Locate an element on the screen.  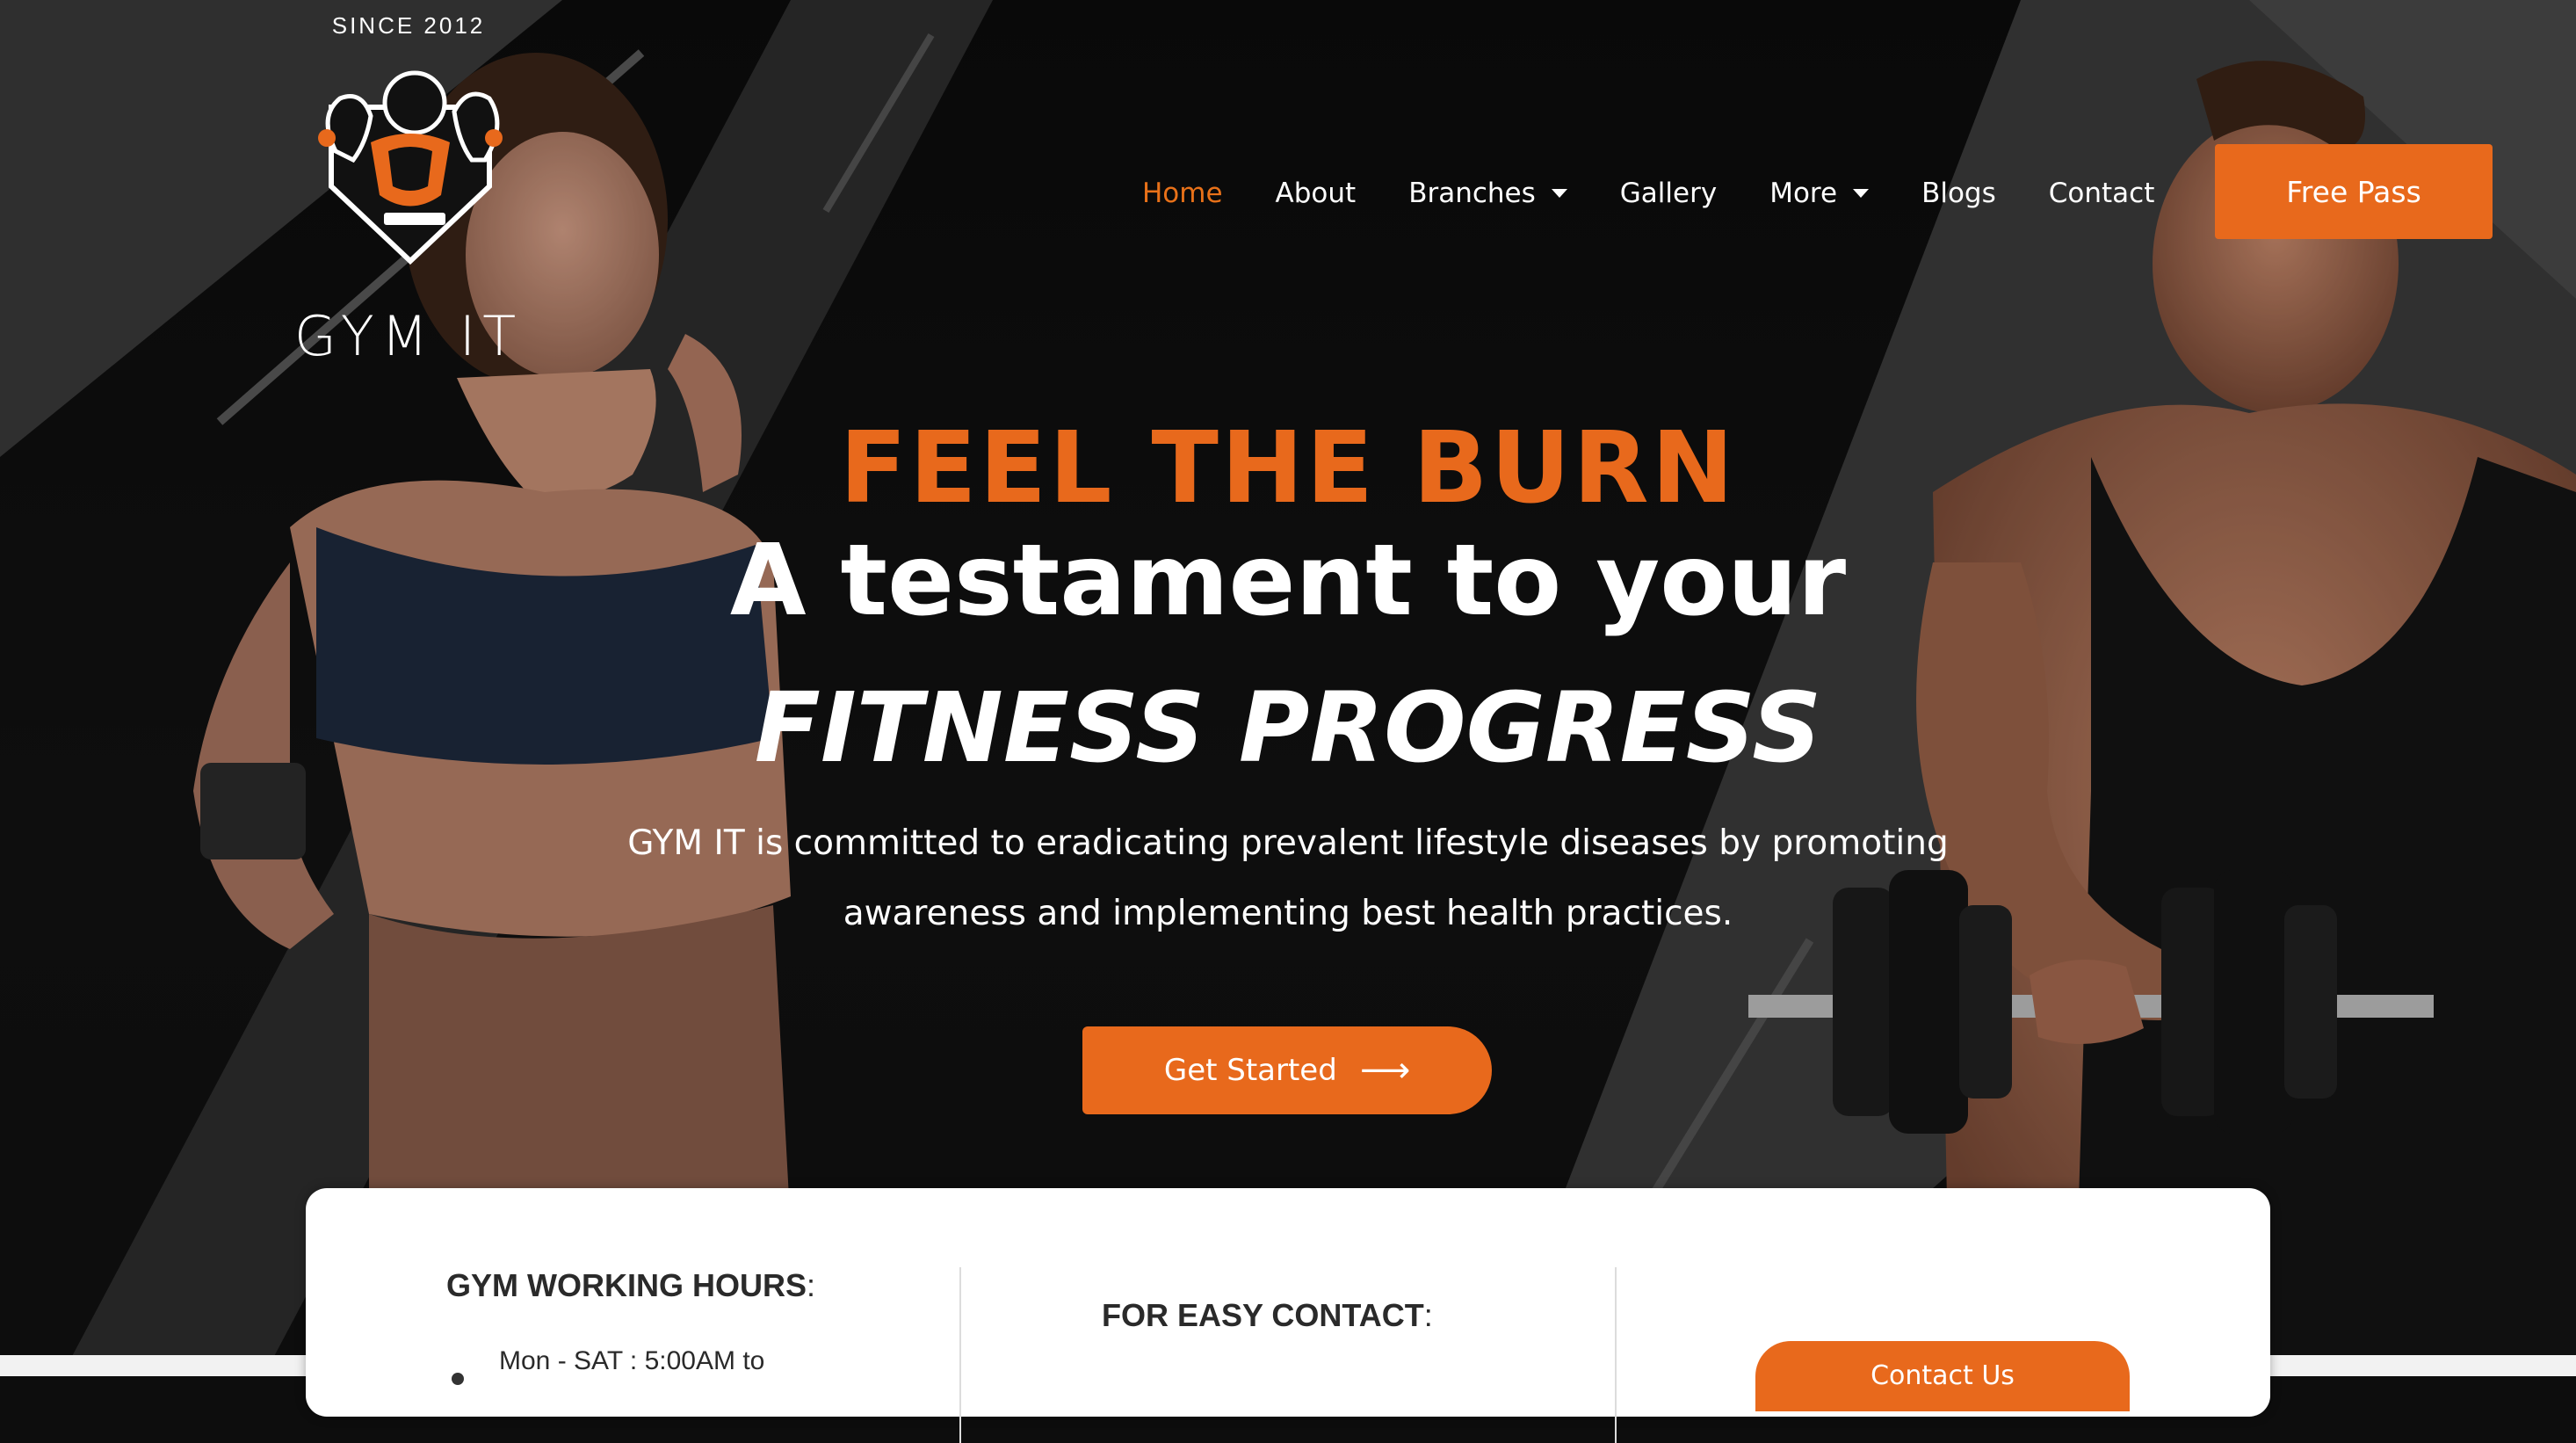
nav-blogs-label: Blogs is located at coordinates (1958, 193).